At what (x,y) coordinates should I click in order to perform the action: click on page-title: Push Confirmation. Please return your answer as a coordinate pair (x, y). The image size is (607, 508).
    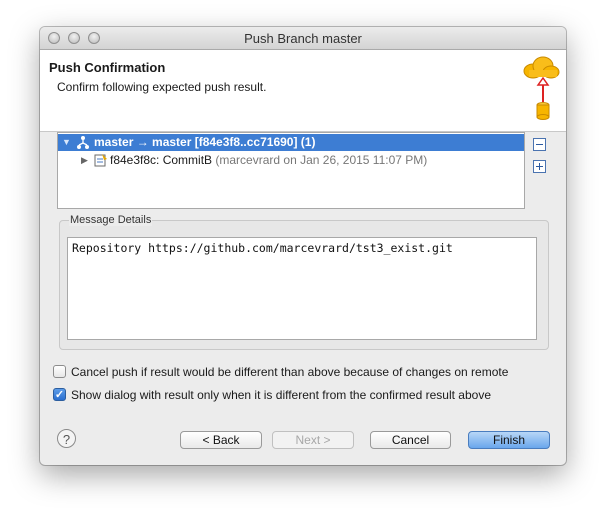
    Looking at the image, I should click on (107, 67).